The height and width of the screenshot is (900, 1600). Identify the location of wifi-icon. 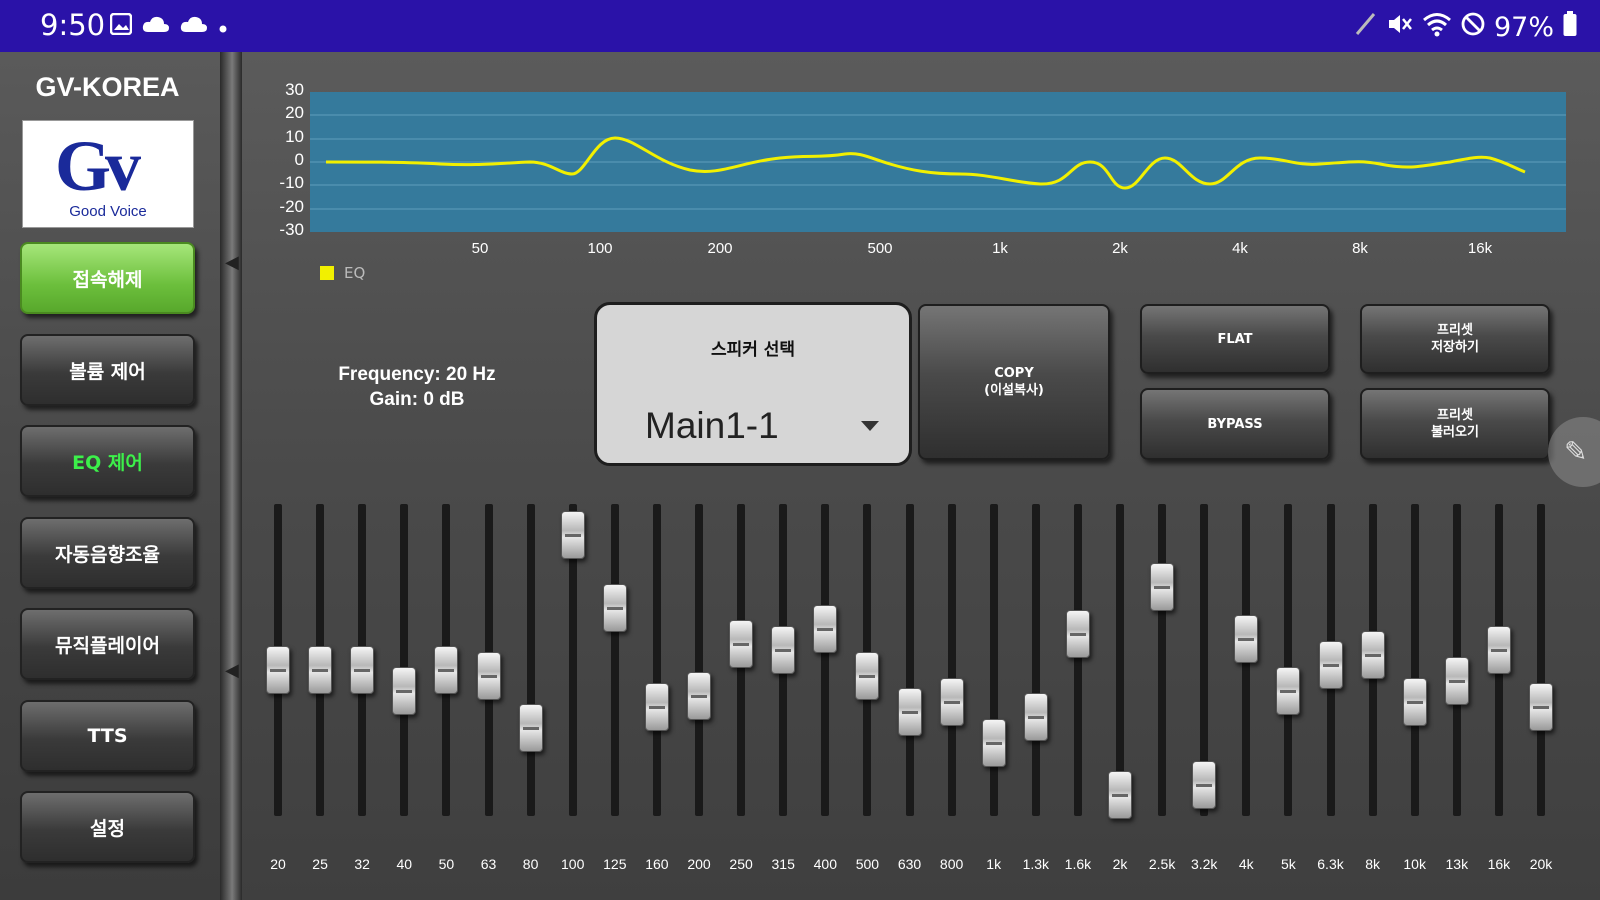
(1437, 27).